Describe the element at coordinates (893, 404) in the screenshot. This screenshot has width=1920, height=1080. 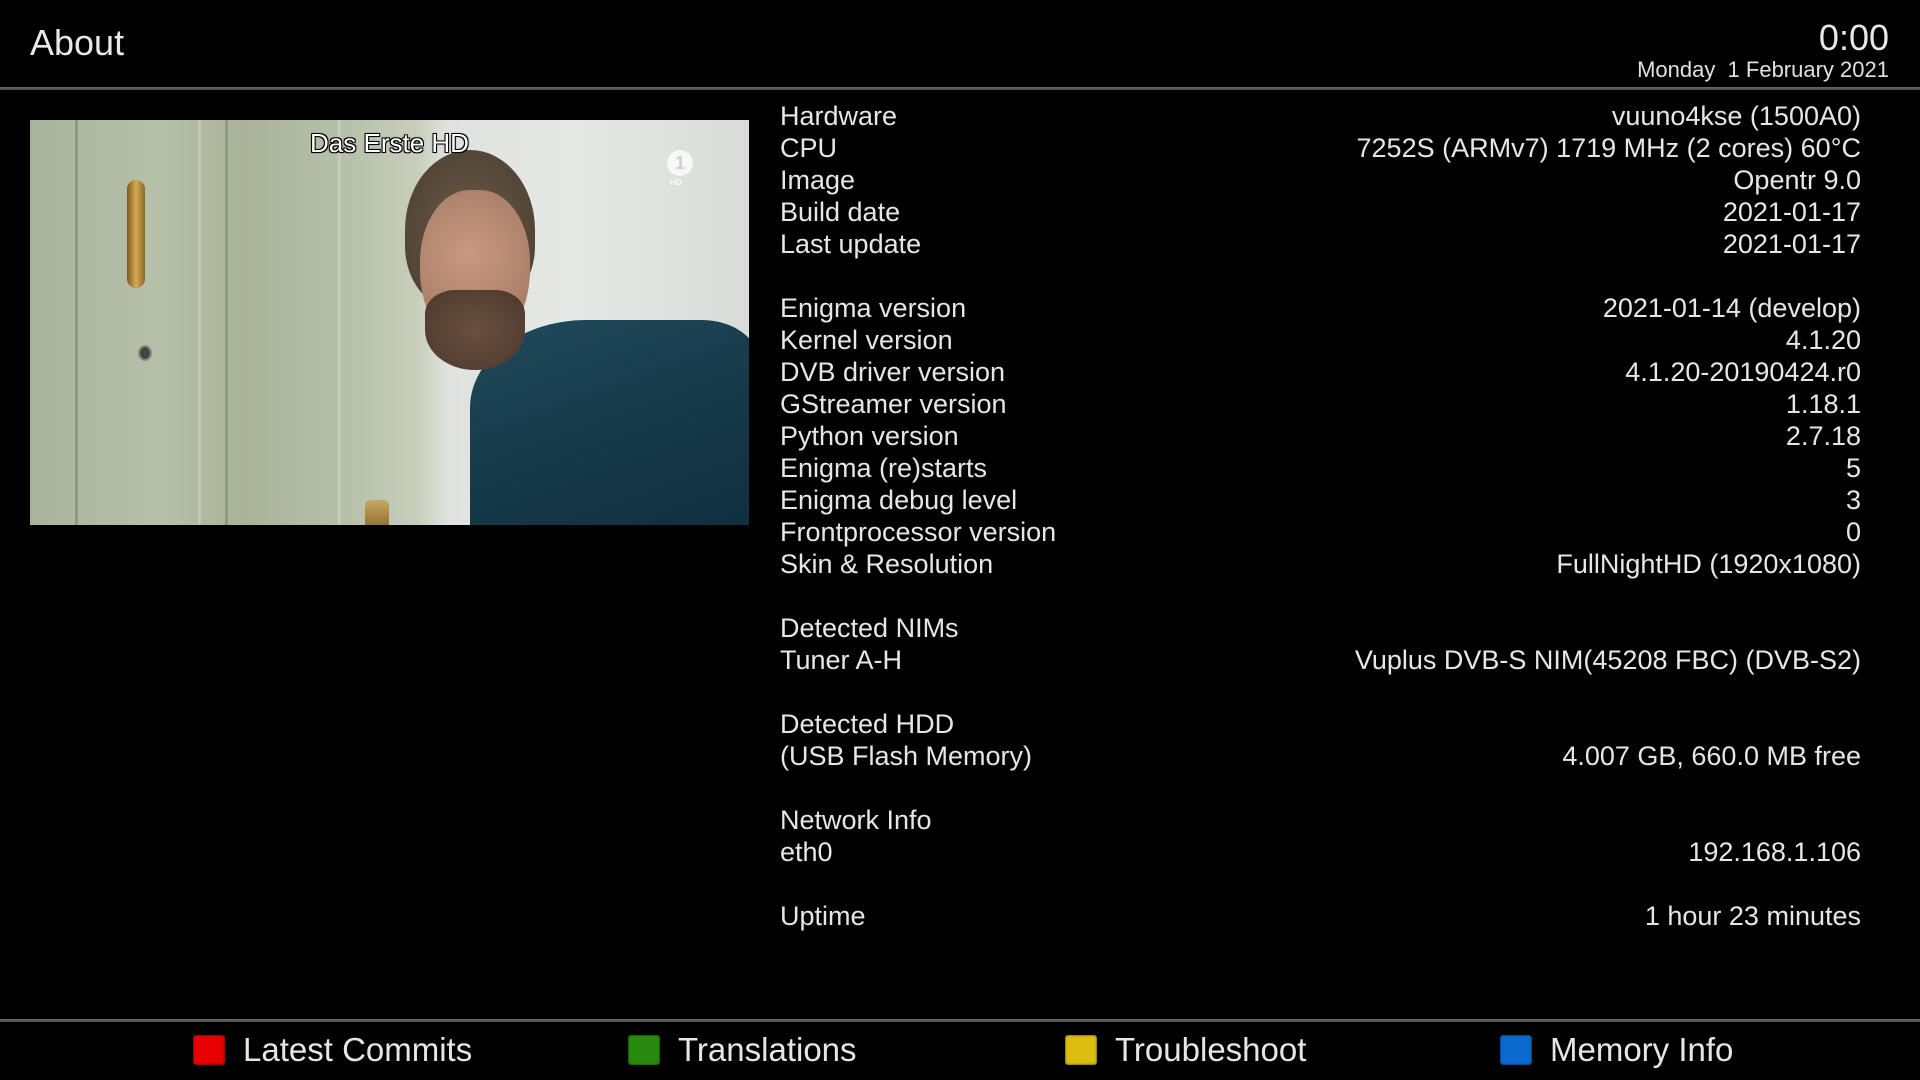
I see `info-label: GStreamer version` at that location.